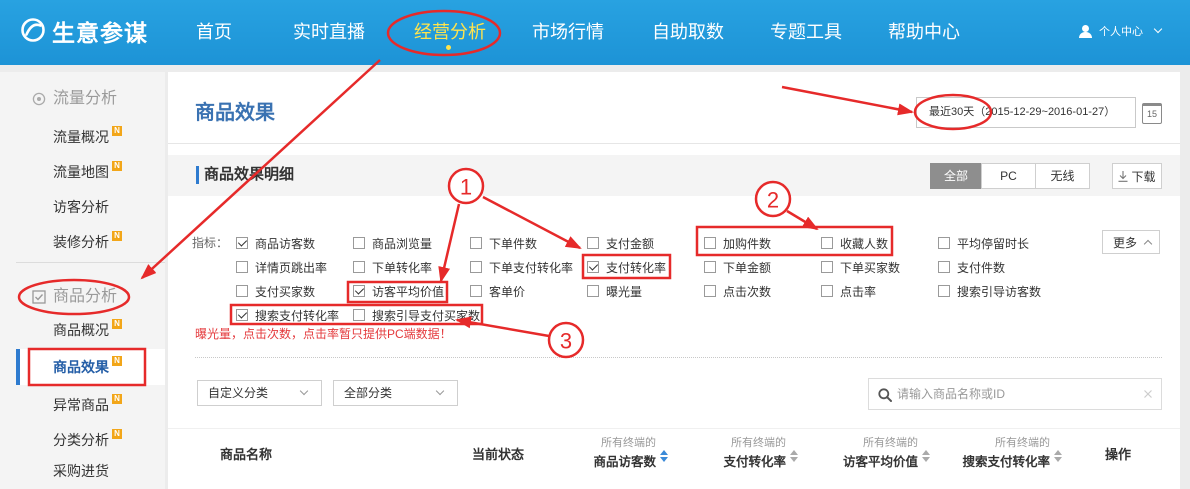  What do you see at coordinates (90, 172) in the screenshot?
I see `sidebar-item-traffic-map: 流量地图 N` at bounding box center [90, 172].